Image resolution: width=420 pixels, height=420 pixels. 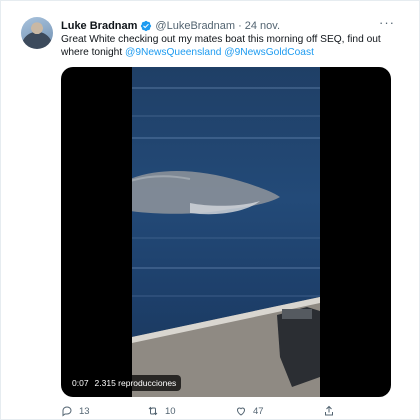 What do you see at coordinates (161, 411) in the screenshot?
I see `retweet-button: 10` at bounding box center [161, 411].